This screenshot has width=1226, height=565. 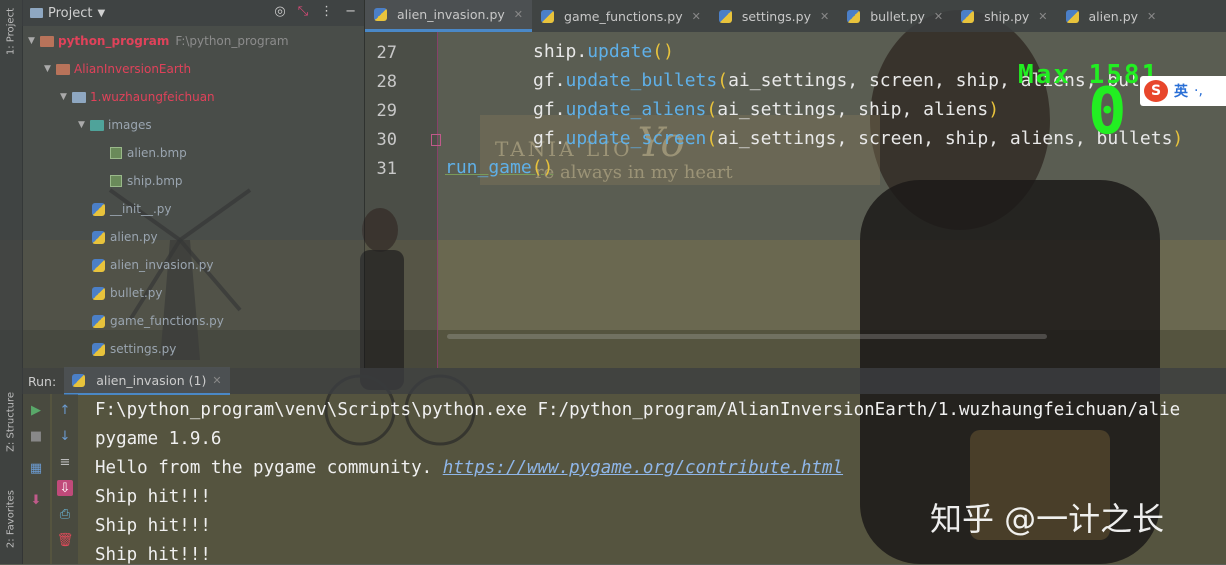 What do you see at coordinates (36, 500) in the screenshot?
I see `pin-icon: ⬇` at bounding box center [36, 500].